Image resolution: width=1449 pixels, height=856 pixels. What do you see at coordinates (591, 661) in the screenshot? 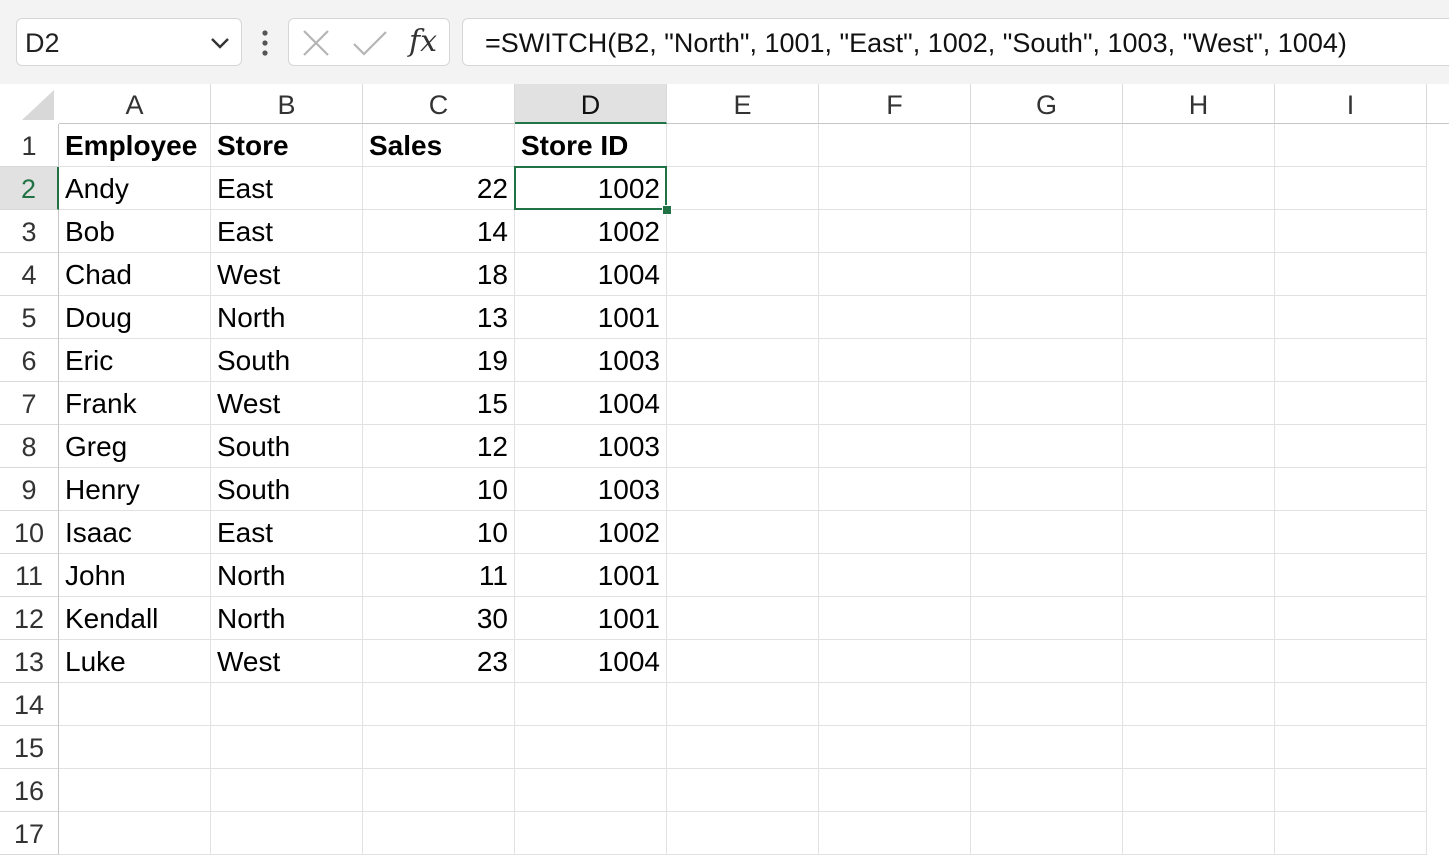
I see `cell-d13: 1004` at bounding box center [591, 661].